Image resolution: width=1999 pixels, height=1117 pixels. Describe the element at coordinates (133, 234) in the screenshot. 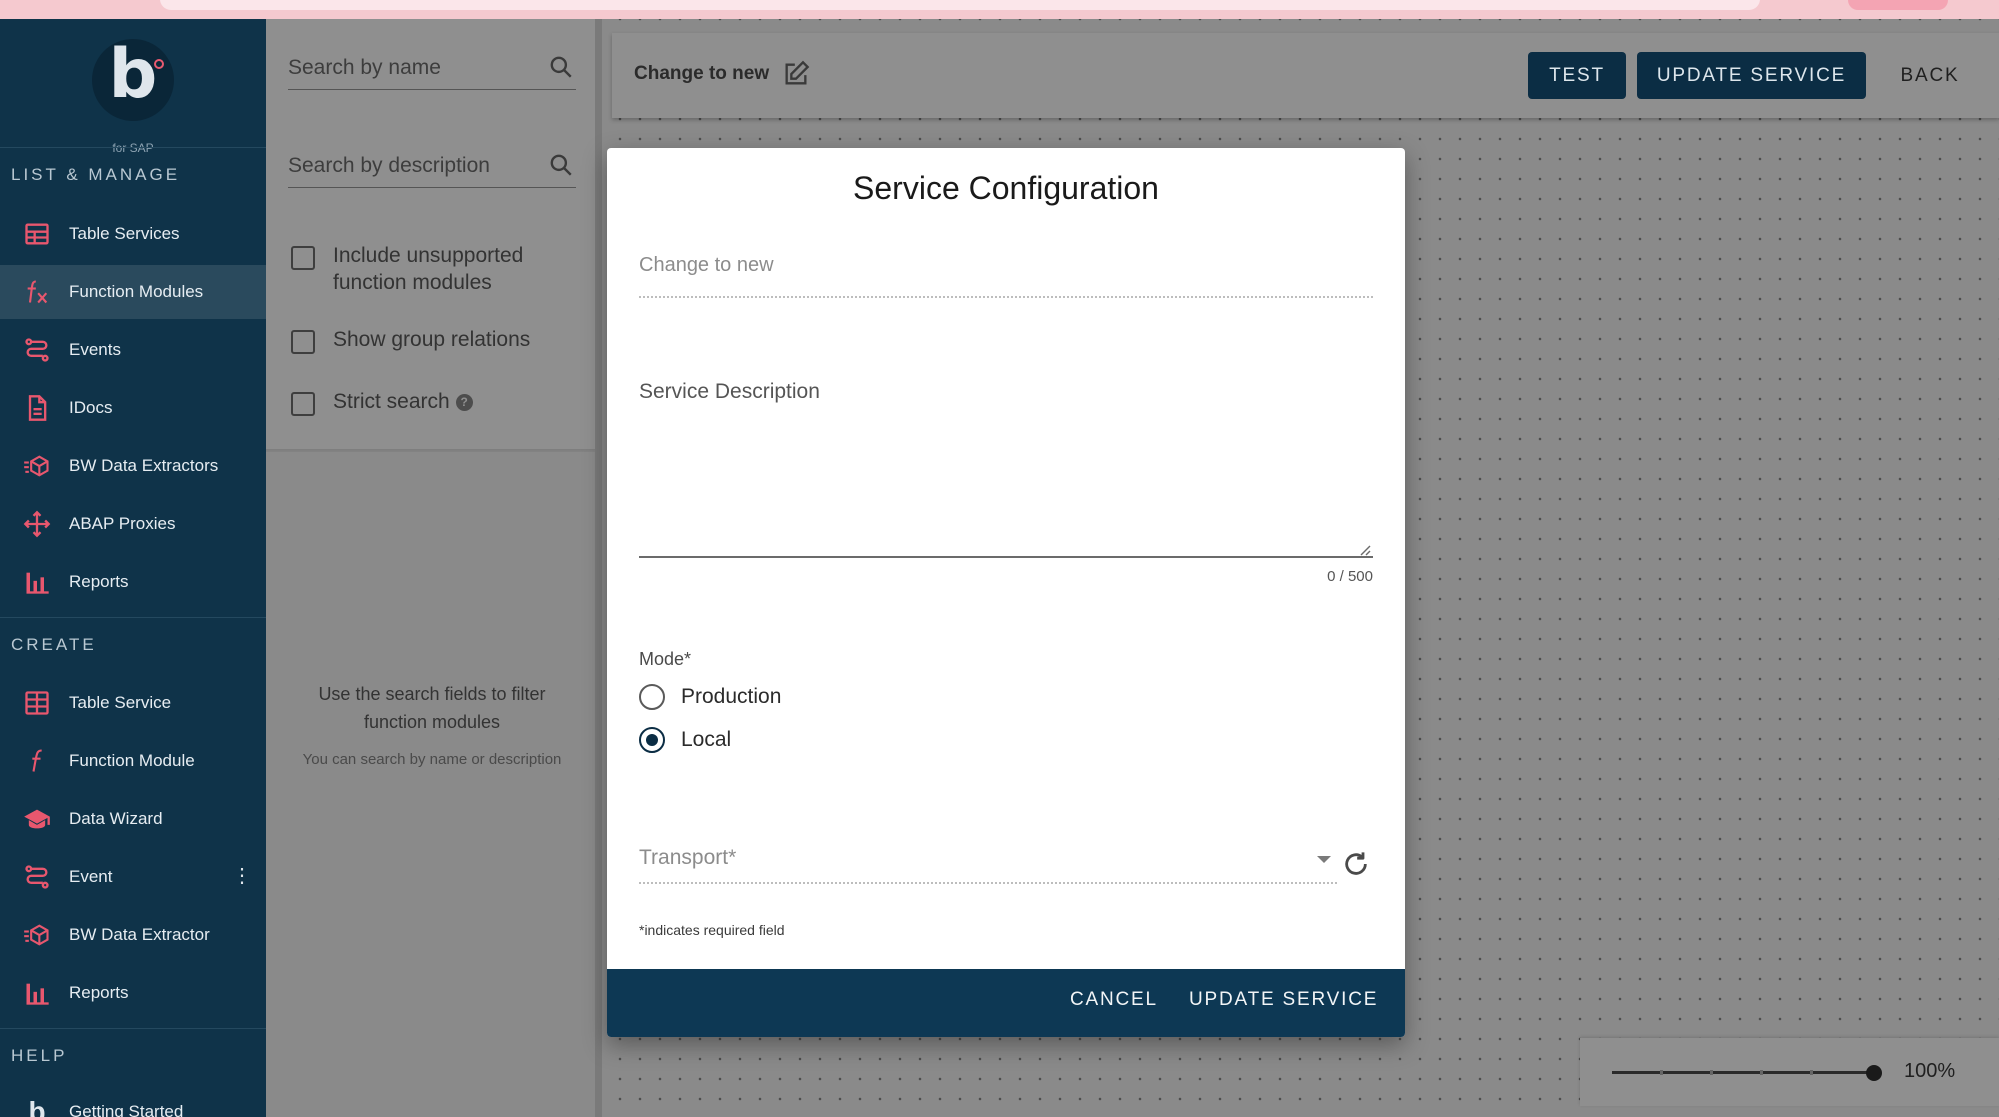

I see `sidebar-item-table-services: Table Services` at that location.